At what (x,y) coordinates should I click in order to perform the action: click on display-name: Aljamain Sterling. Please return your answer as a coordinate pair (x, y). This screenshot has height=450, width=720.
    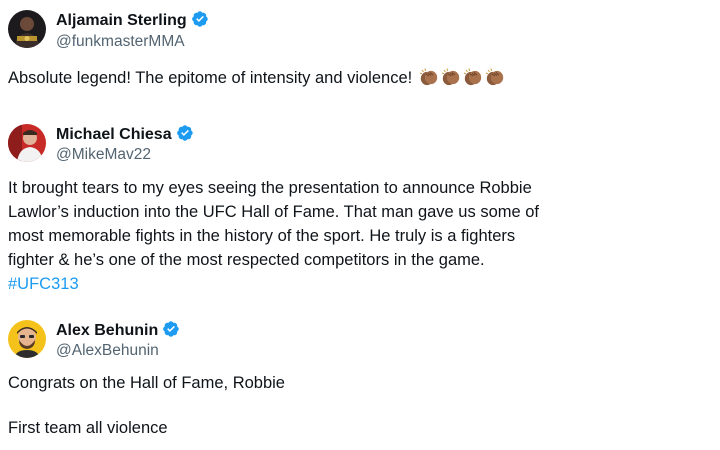
    Looking at the image, I should click on (132, 20).